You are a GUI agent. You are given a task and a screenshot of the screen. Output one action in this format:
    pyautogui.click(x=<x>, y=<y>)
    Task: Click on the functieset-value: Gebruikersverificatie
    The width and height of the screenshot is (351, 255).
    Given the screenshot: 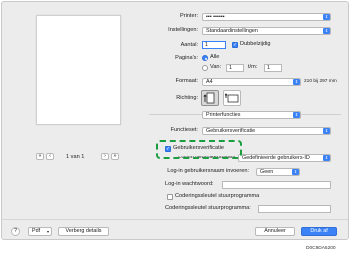 What is the action you would take?
    pyautogui.click(x=231, y=131)
    